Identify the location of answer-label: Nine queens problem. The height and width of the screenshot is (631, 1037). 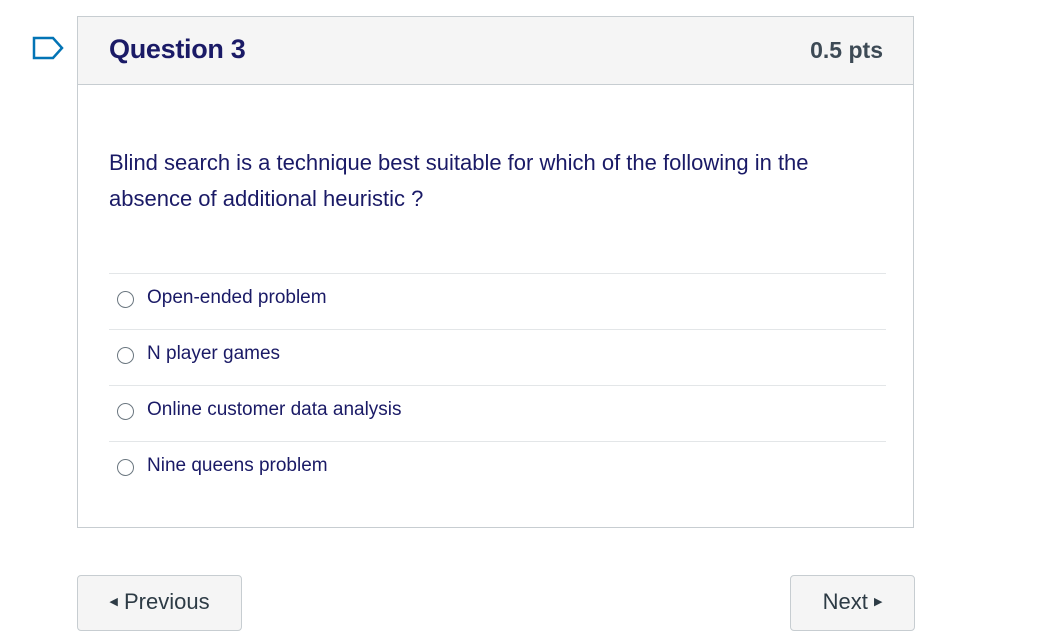
(237, 466).